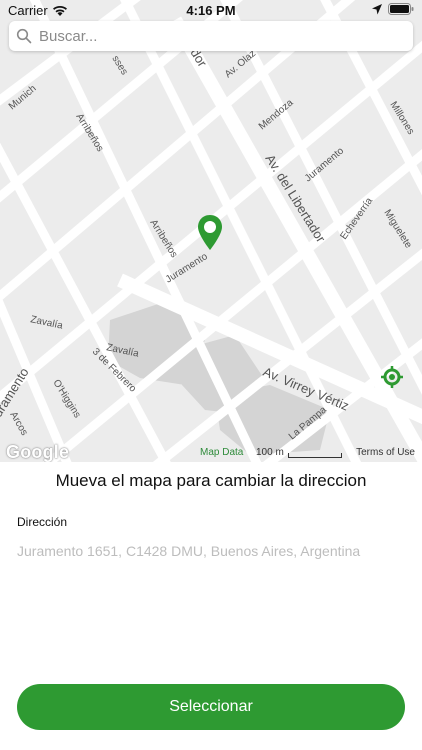 The height and width of the screenshot is (750, 422). Describe the element at coordinates (219, 36) in the screenshot. I see `search-input` at that location.